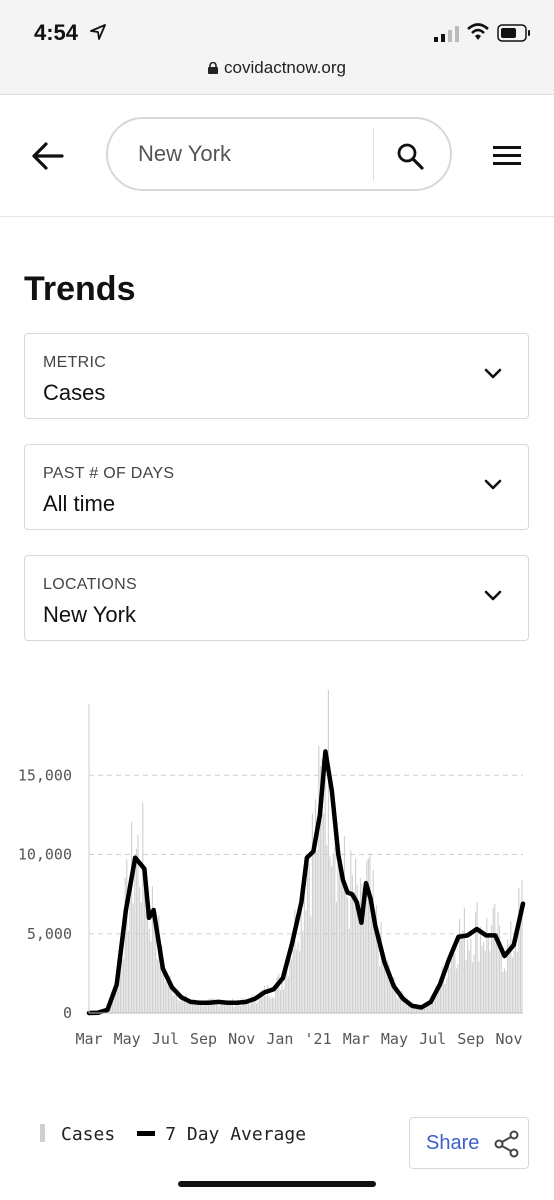 The image size is (554, 1200). I want to click on locations-value: New York, so click(89, 614).